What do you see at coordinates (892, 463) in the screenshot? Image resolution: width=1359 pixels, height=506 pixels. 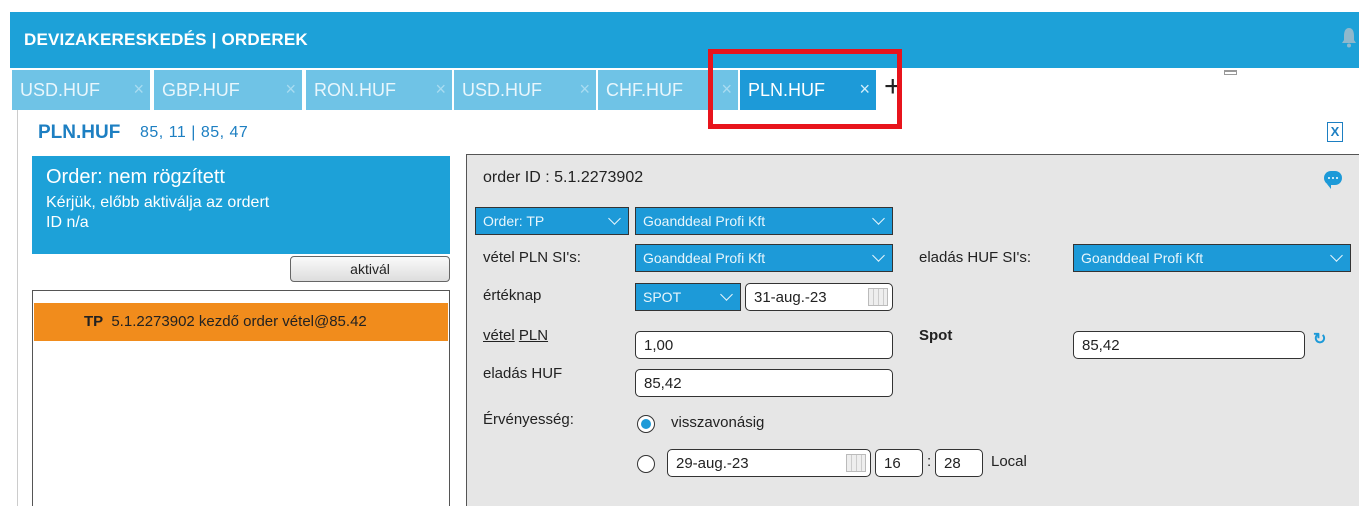 I see `validity-hour: 16` at bounding box center [892, 463].